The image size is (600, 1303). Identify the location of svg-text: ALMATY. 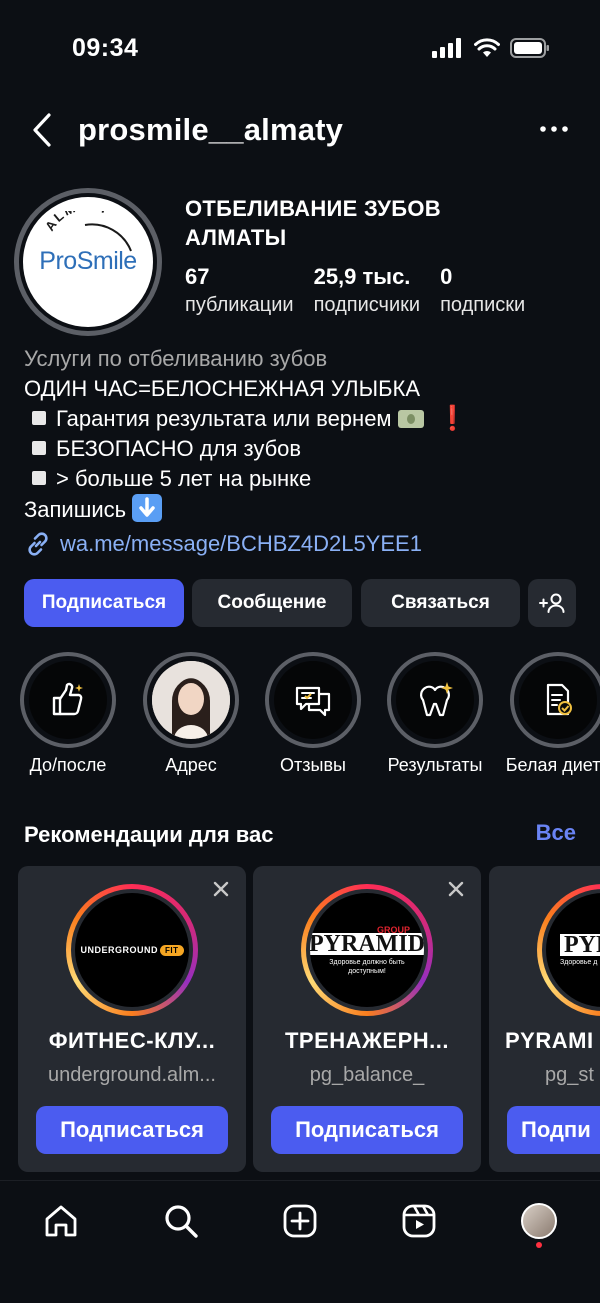
(77, 222).